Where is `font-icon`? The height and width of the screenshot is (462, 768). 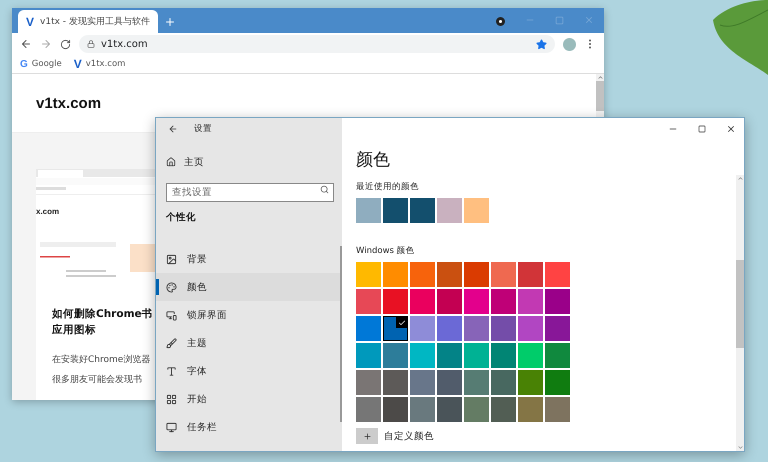
font-icon is located at coordinates (171, 371).